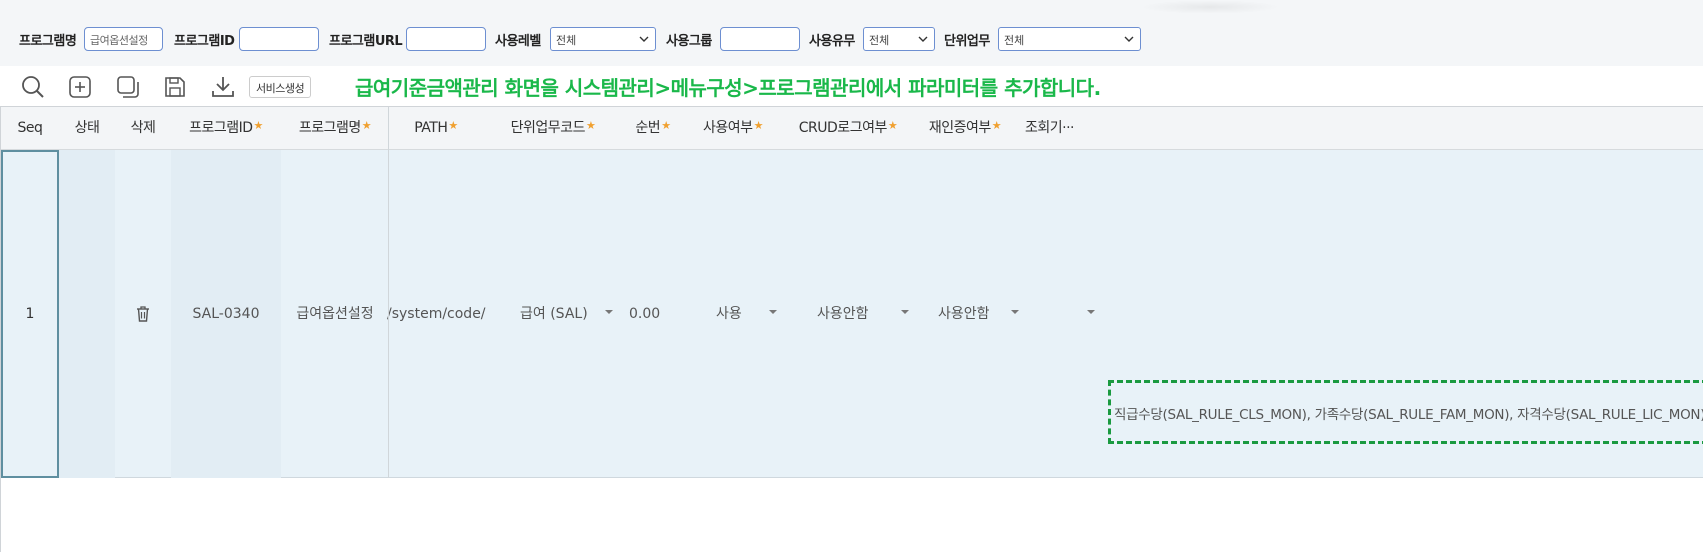 The height and width of the screenshot is (552, 1703). What do you see at coordinates (175, 87) in the screenshot?
I see `save-icon` at bounding box center [175, 87].